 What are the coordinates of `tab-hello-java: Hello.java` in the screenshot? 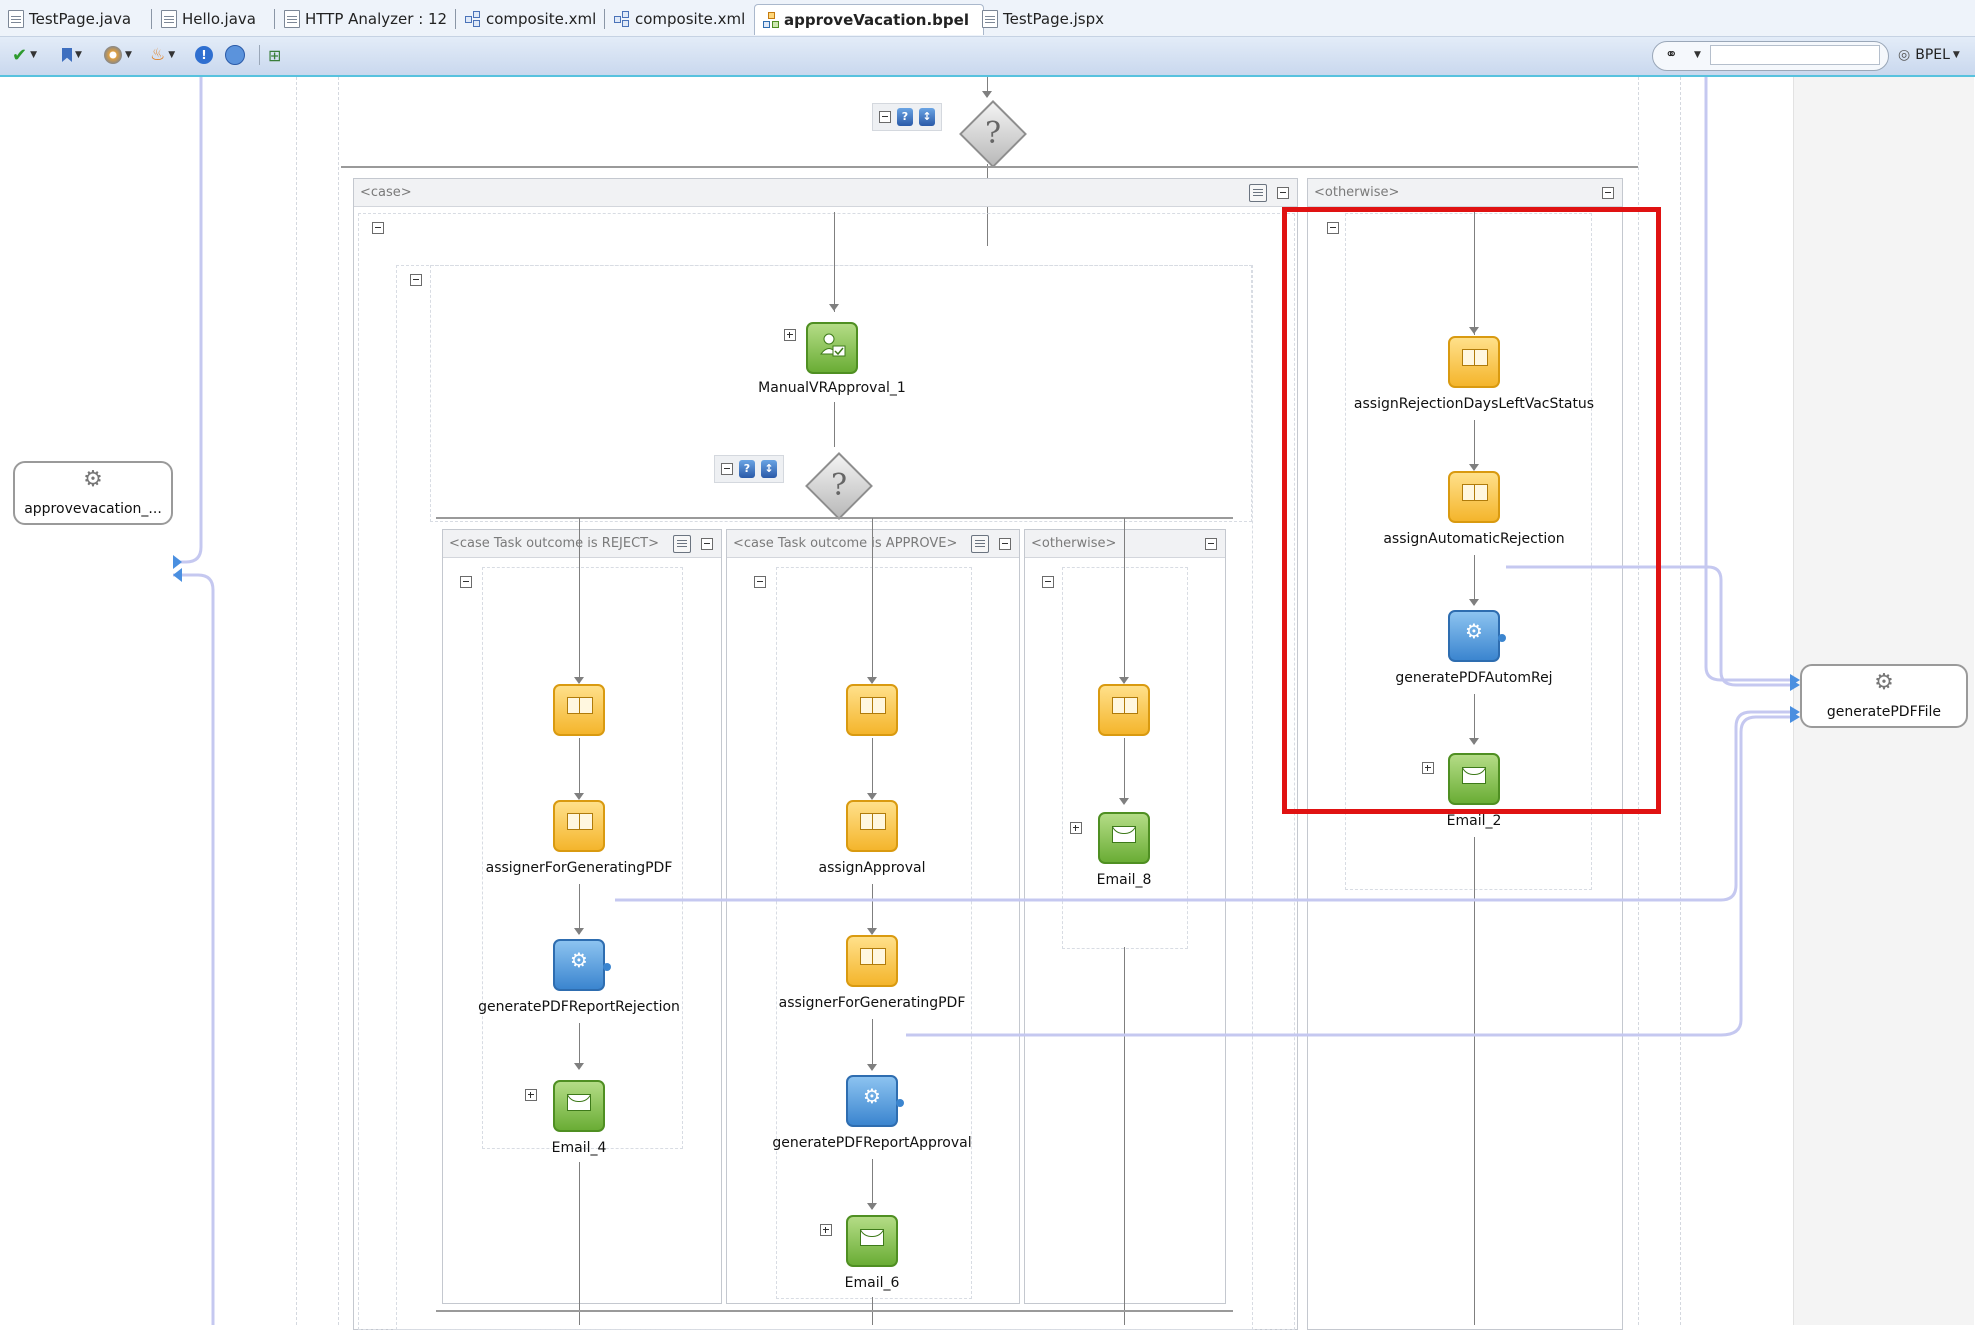 It's located at (203, 19).